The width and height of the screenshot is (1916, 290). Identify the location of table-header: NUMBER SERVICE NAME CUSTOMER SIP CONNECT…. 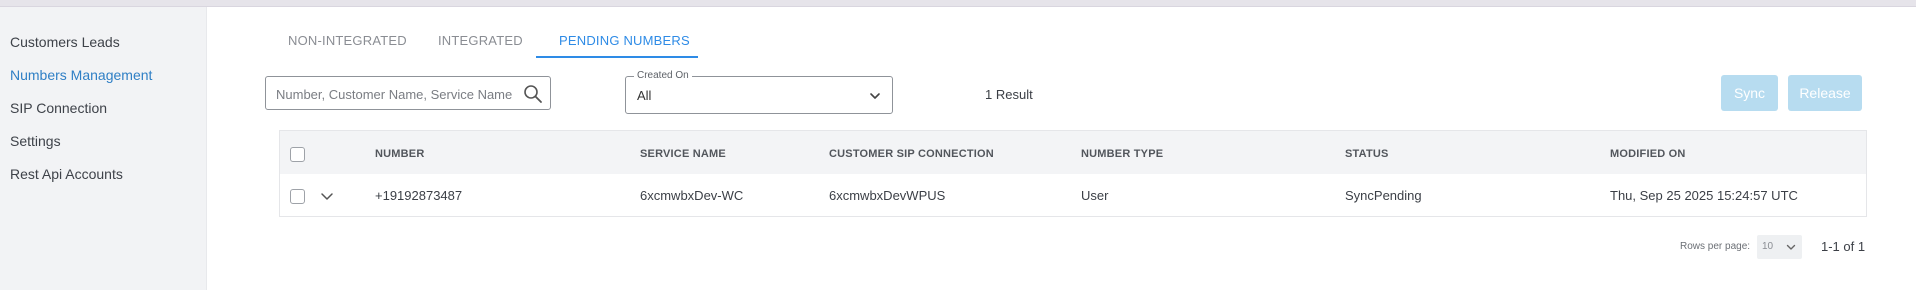
(1073, 152).